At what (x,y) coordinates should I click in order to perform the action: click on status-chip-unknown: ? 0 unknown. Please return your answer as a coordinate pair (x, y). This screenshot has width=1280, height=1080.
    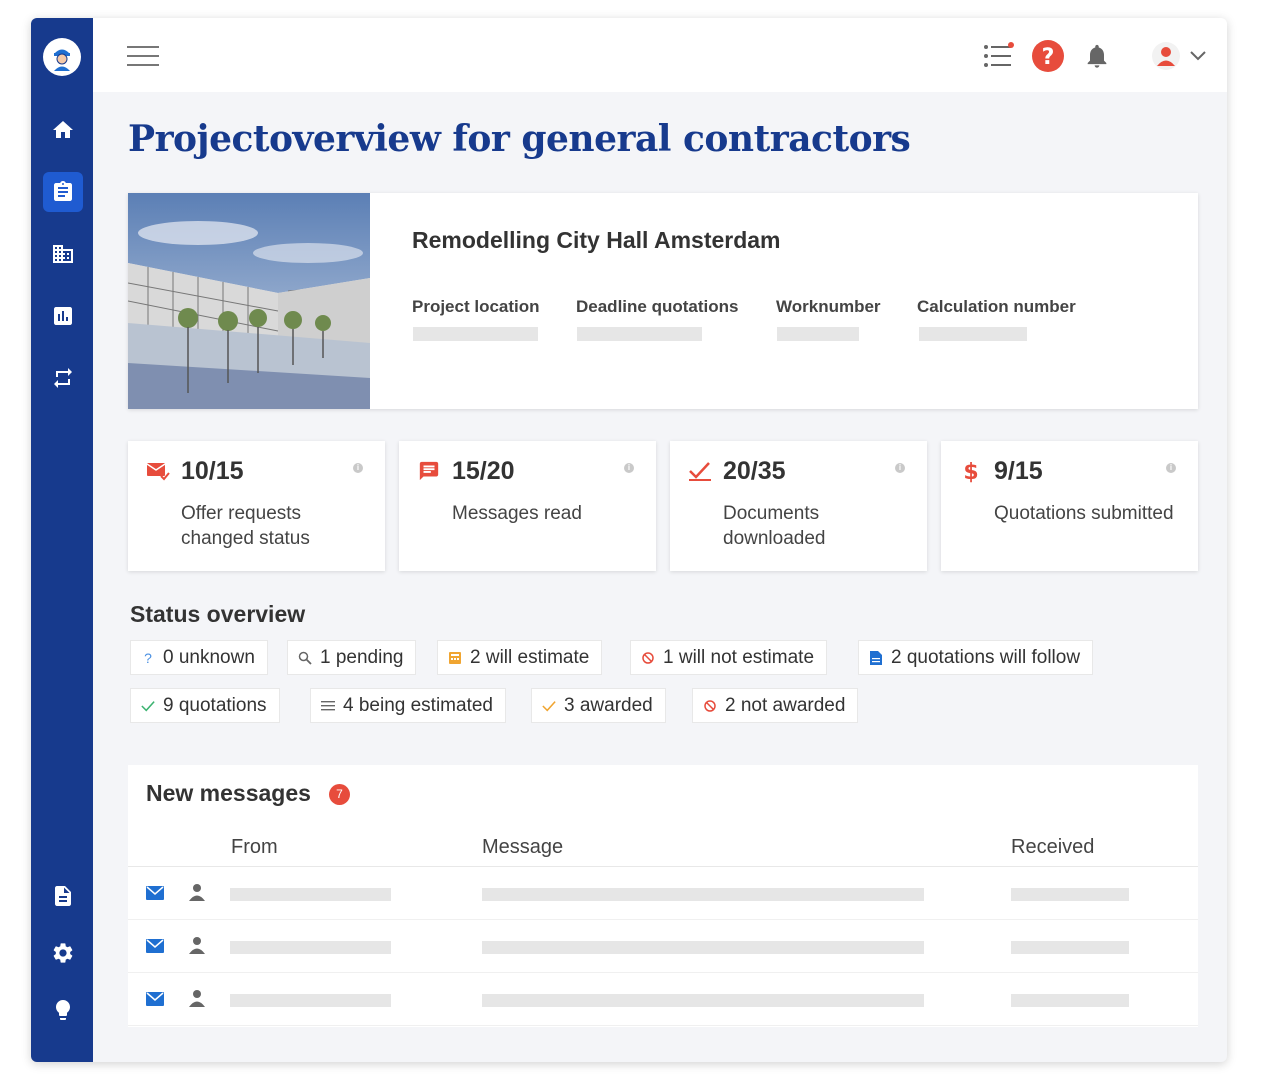
    Looking at the image, I should click on (199, 657).